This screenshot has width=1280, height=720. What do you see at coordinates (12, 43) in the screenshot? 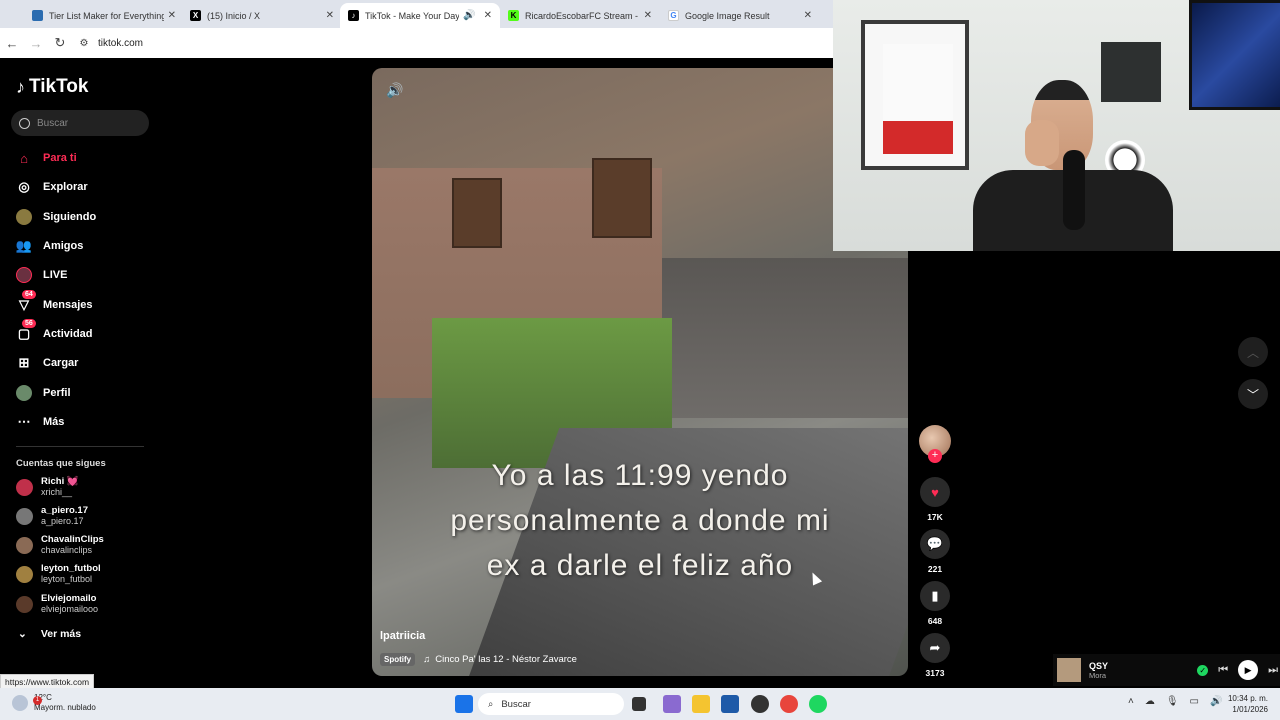
I see `back-icon: ←` at bounding box center [12, 43].